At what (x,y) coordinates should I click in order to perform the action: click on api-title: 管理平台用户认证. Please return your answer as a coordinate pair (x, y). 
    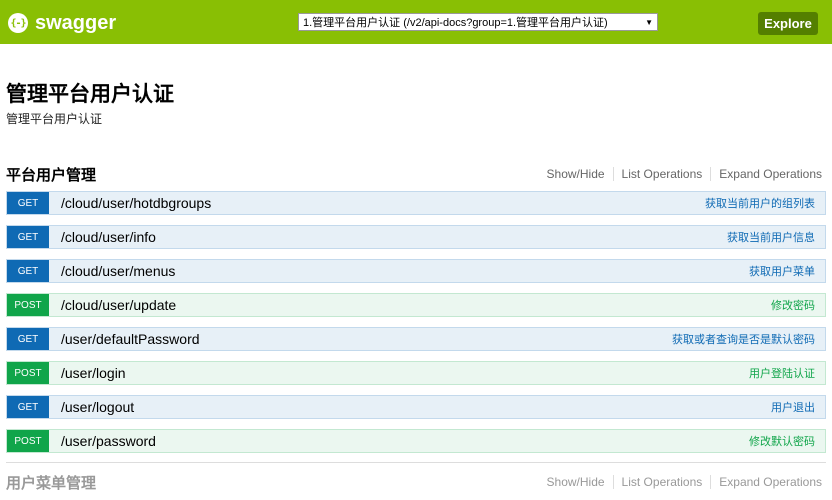
    Looking at the image, I should click on (90, 94).